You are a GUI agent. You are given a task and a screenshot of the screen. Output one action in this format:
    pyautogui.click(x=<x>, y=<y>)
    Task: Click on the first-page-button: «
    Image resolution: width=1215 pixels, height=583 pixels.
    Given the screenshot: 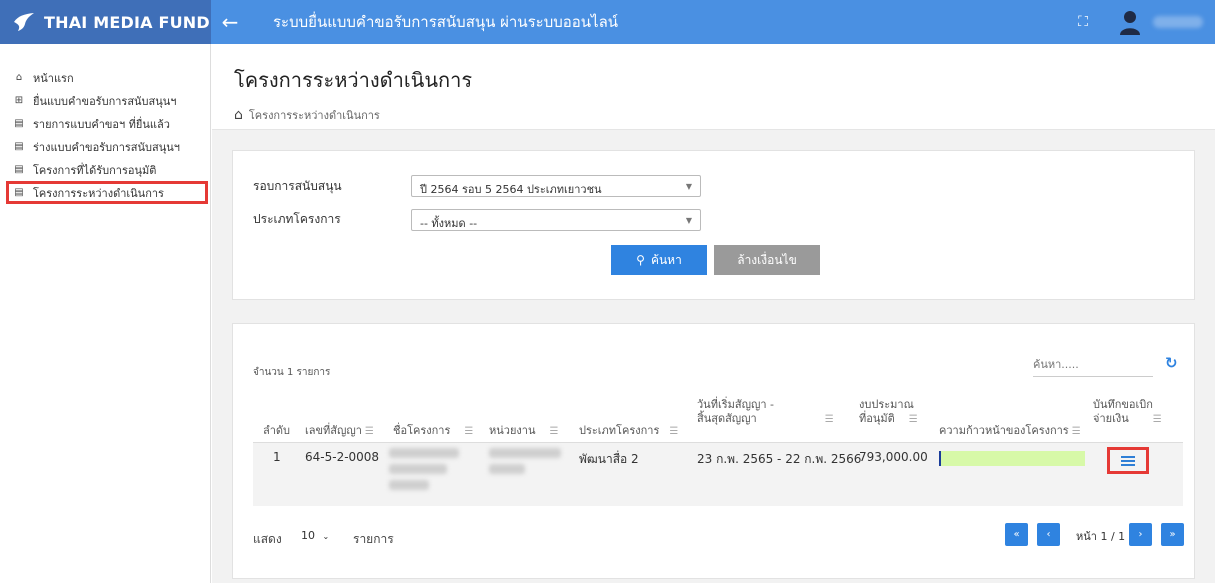 What is the action you would take?
    pyautogui.click(x=1016, y=534)
    